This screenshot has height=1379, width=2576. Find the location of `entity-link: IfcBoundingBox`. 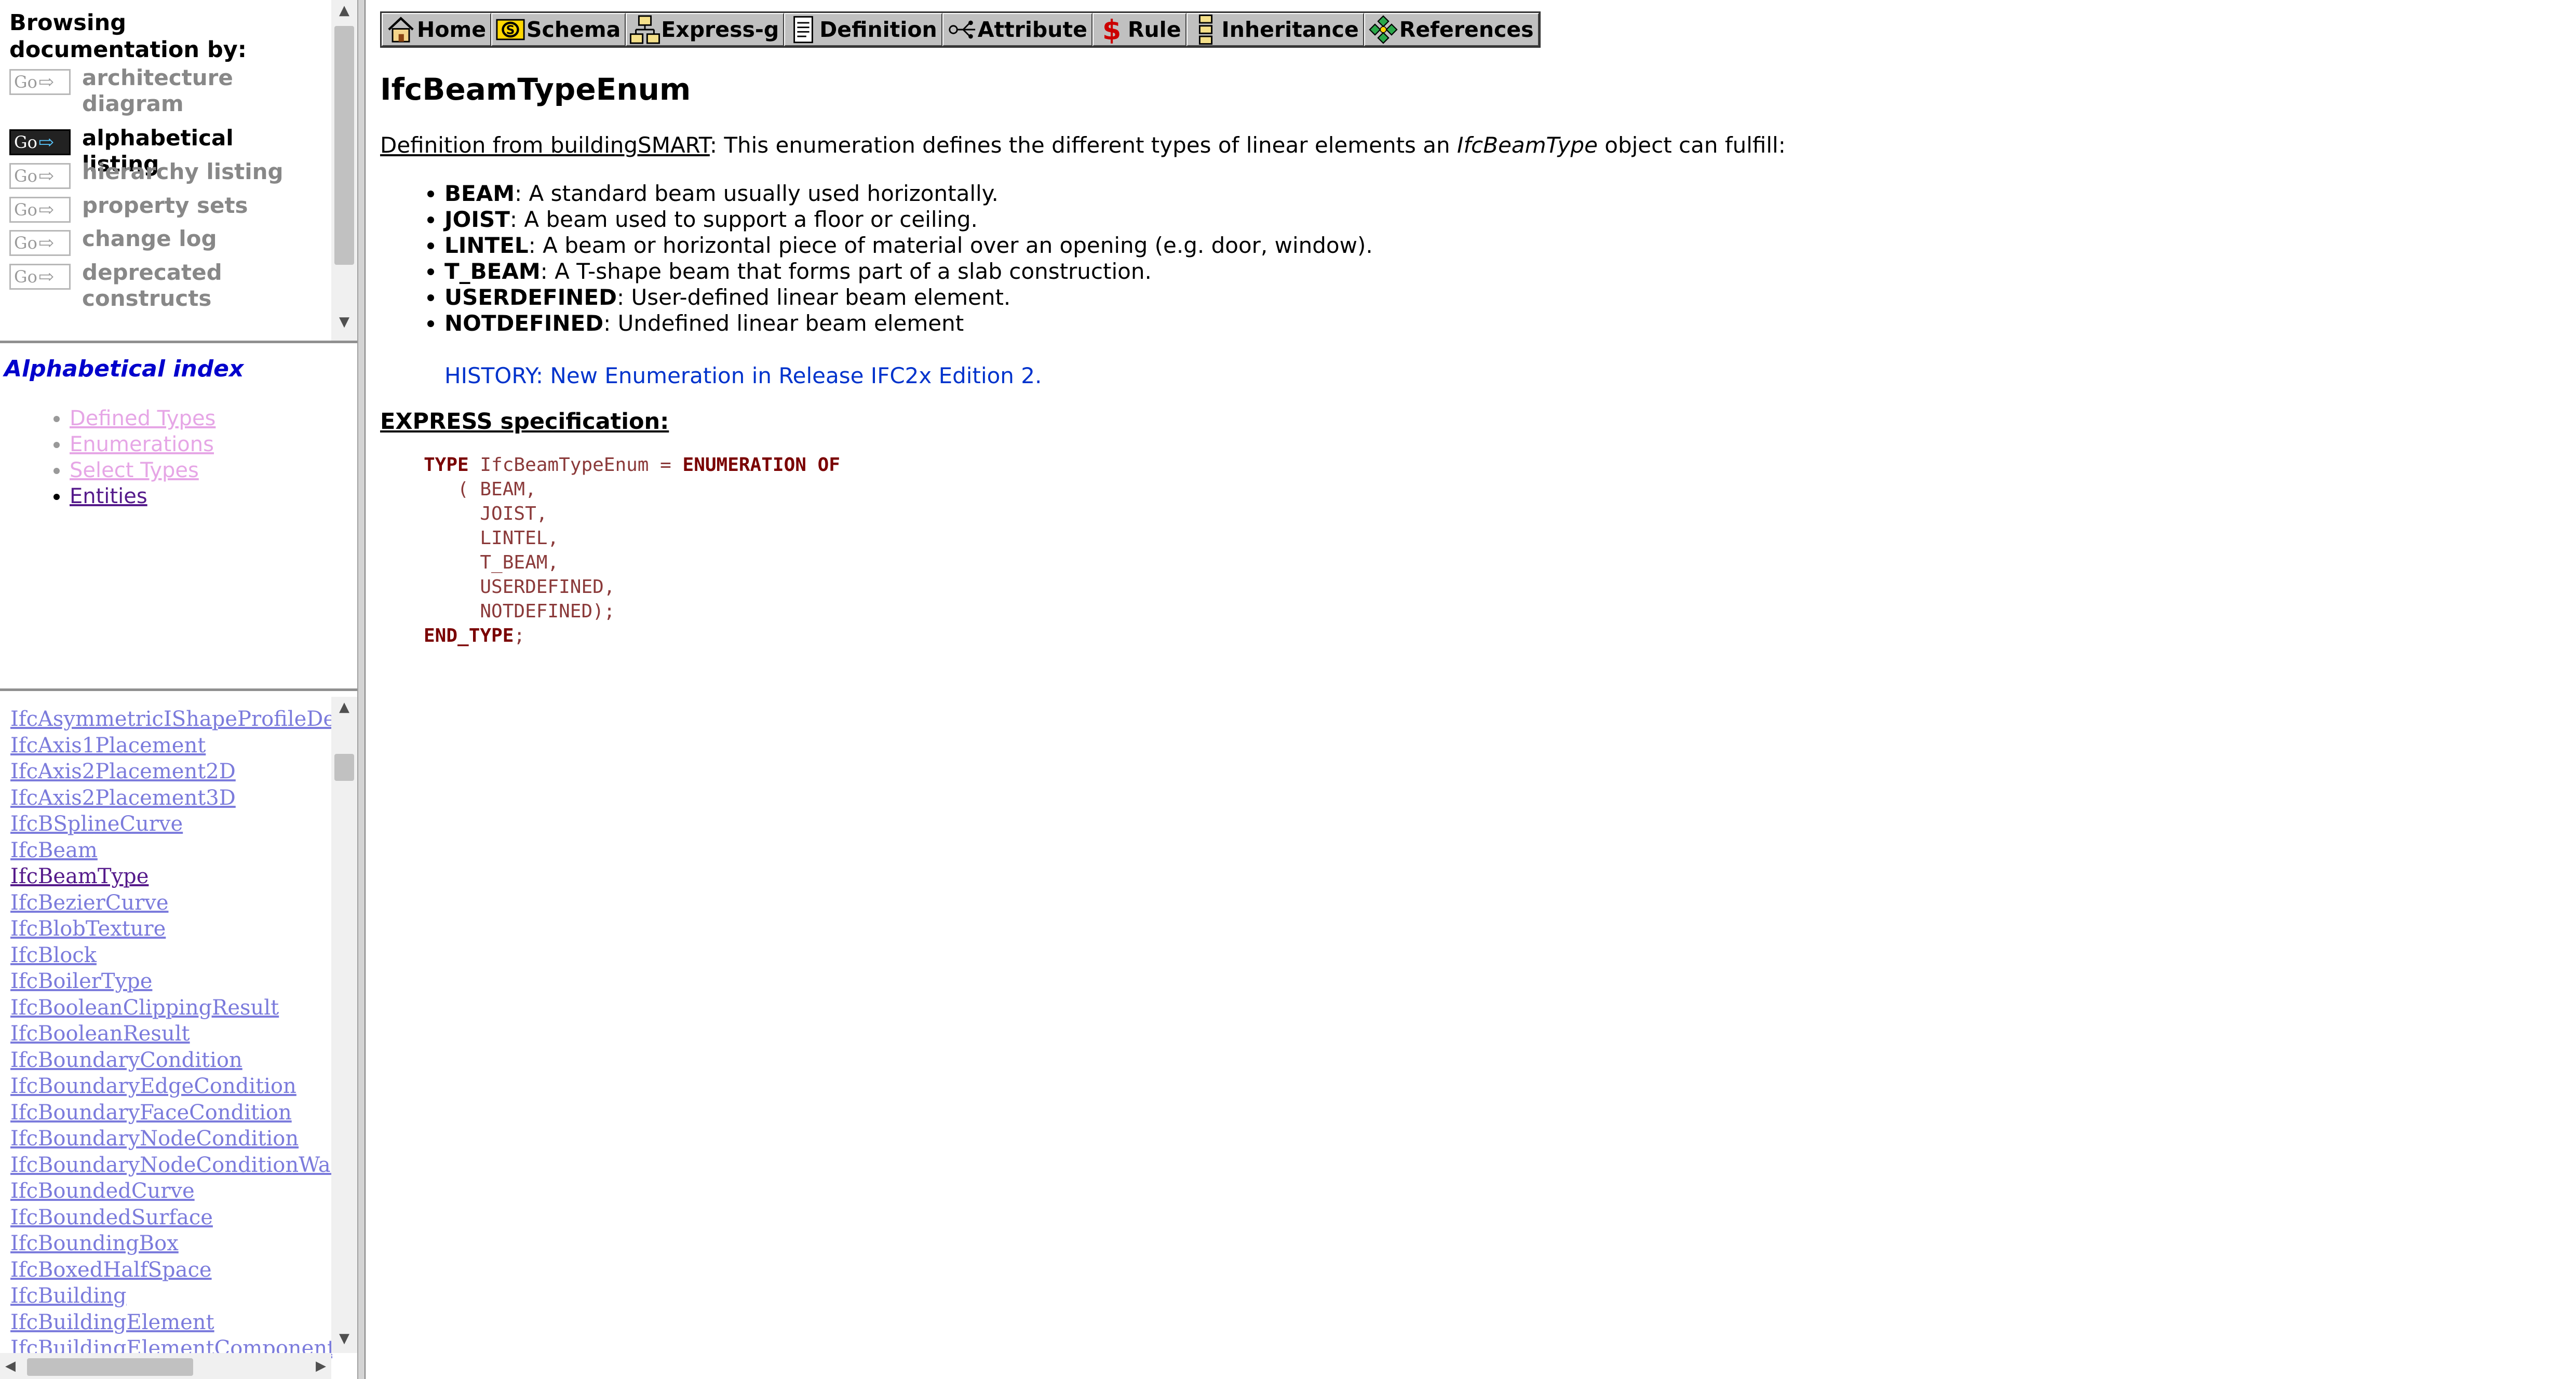

entity-link: IfcBoundingBox is located at coordinates (171, 1244).